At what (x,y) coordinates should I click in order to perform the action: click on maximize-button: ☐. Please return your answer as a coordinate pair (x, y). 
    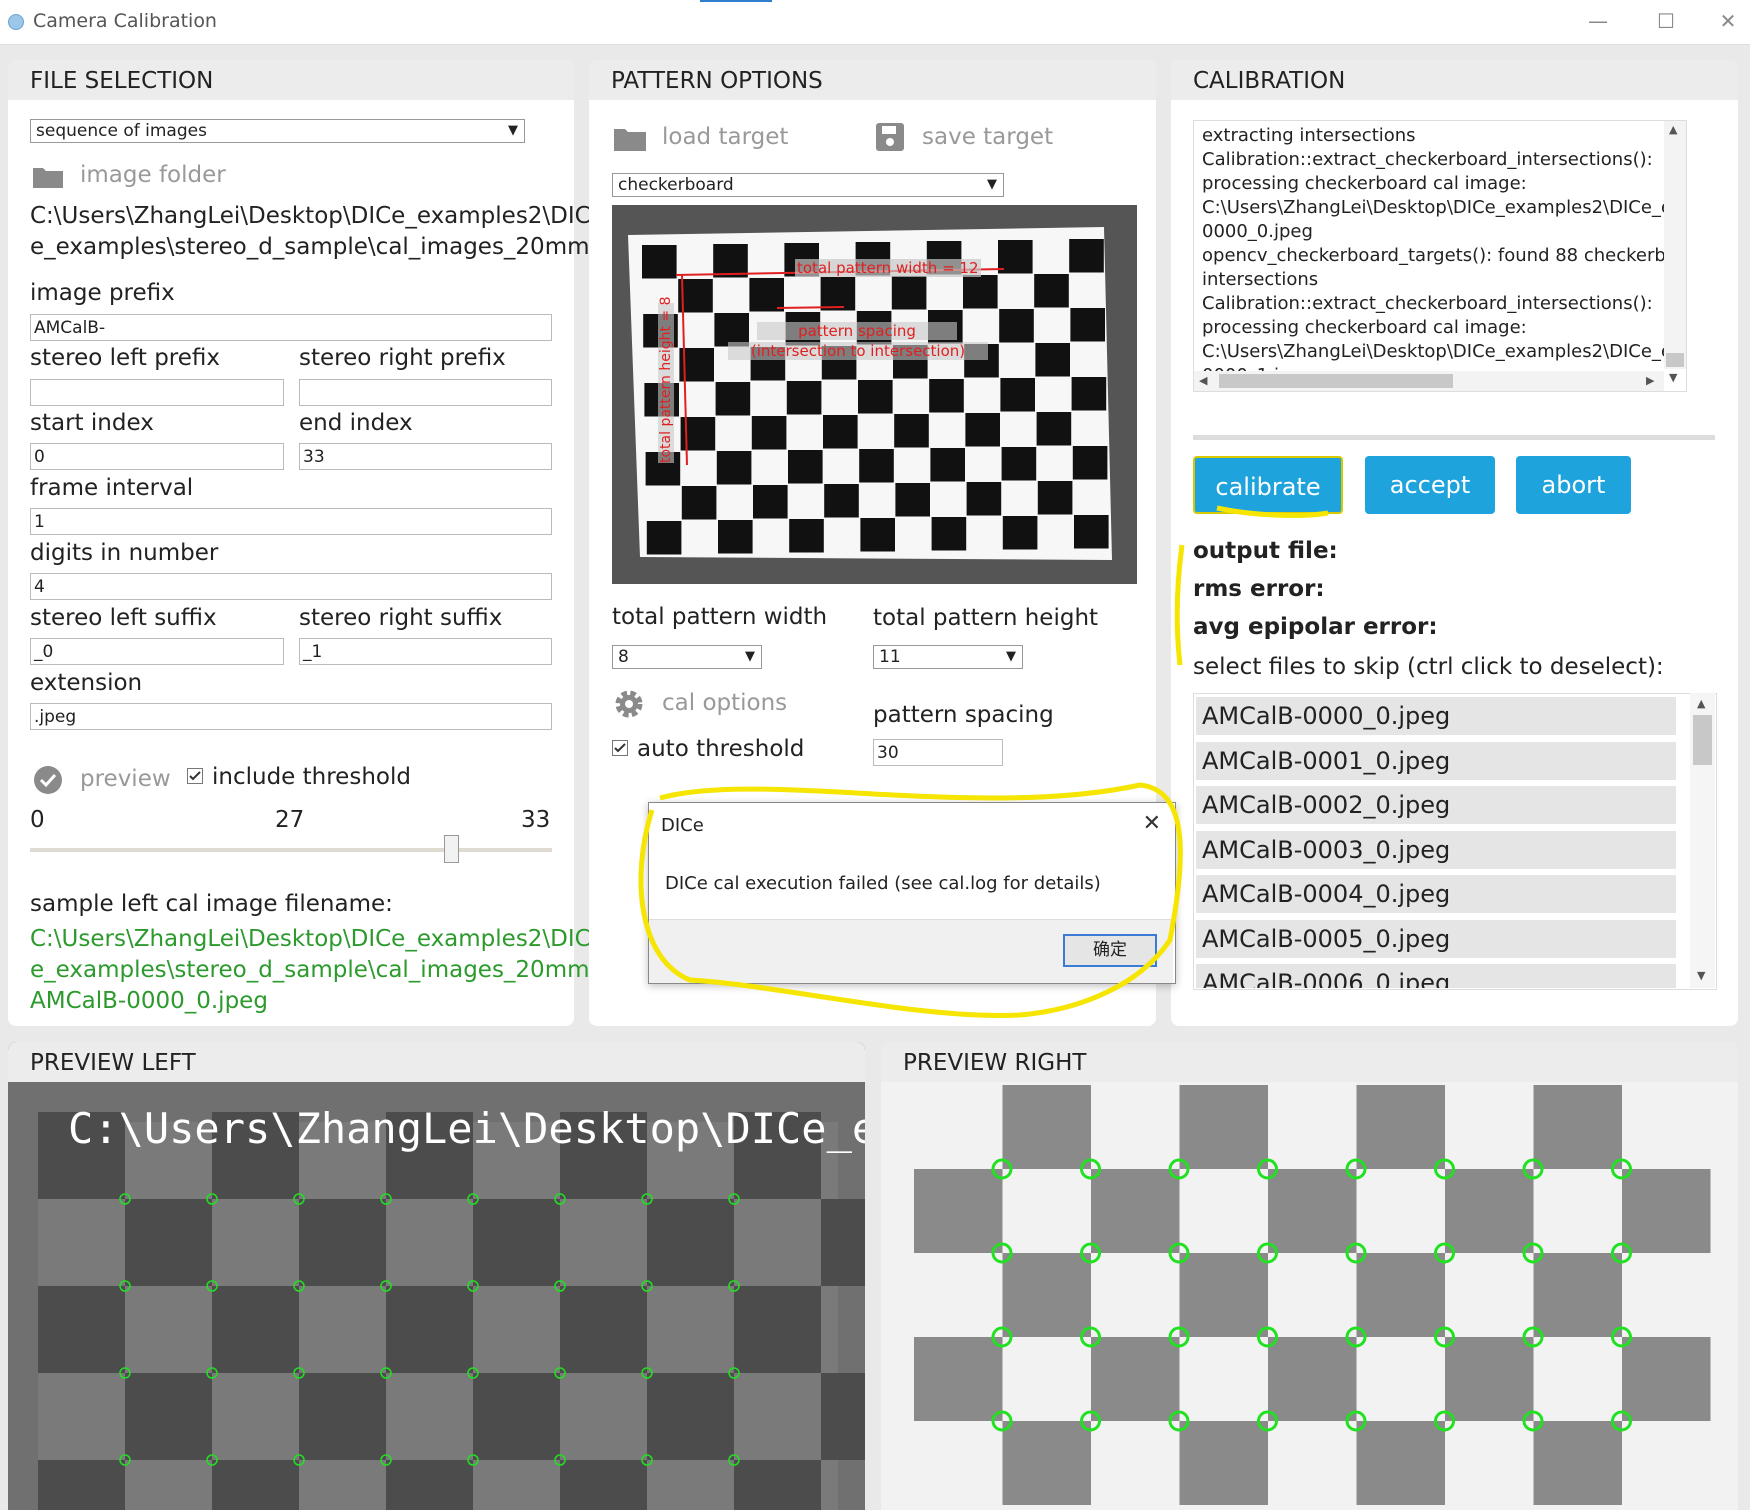
    Looking at the image, I should click on (1666, 21).